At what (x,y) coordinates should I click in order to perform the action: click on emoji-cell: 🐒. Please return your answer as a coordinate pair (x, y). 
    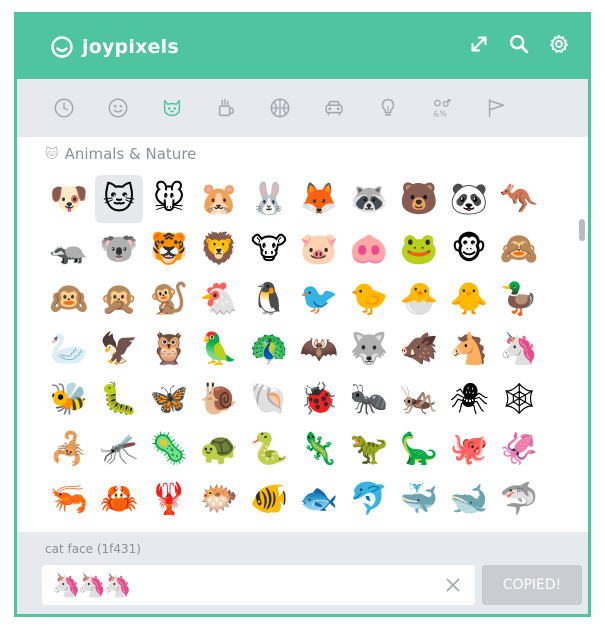
    Looking at the image, I should click on (169, 299).